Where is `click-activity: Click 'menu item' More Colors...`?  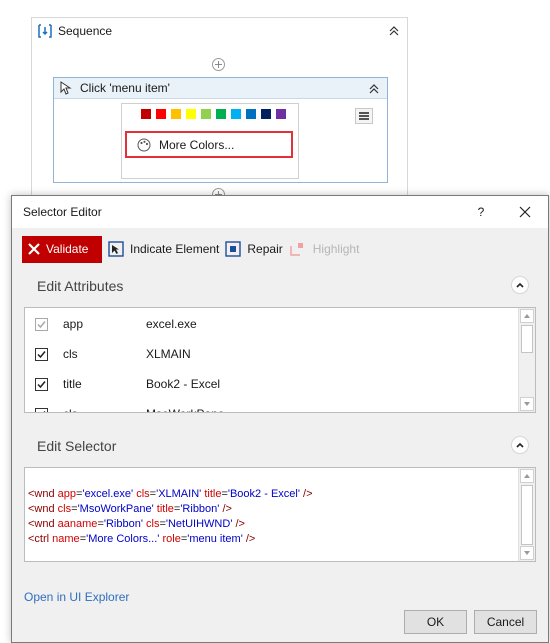 click-activity: Click 'menu item' More Colors... is located at coordinates (220, 130).